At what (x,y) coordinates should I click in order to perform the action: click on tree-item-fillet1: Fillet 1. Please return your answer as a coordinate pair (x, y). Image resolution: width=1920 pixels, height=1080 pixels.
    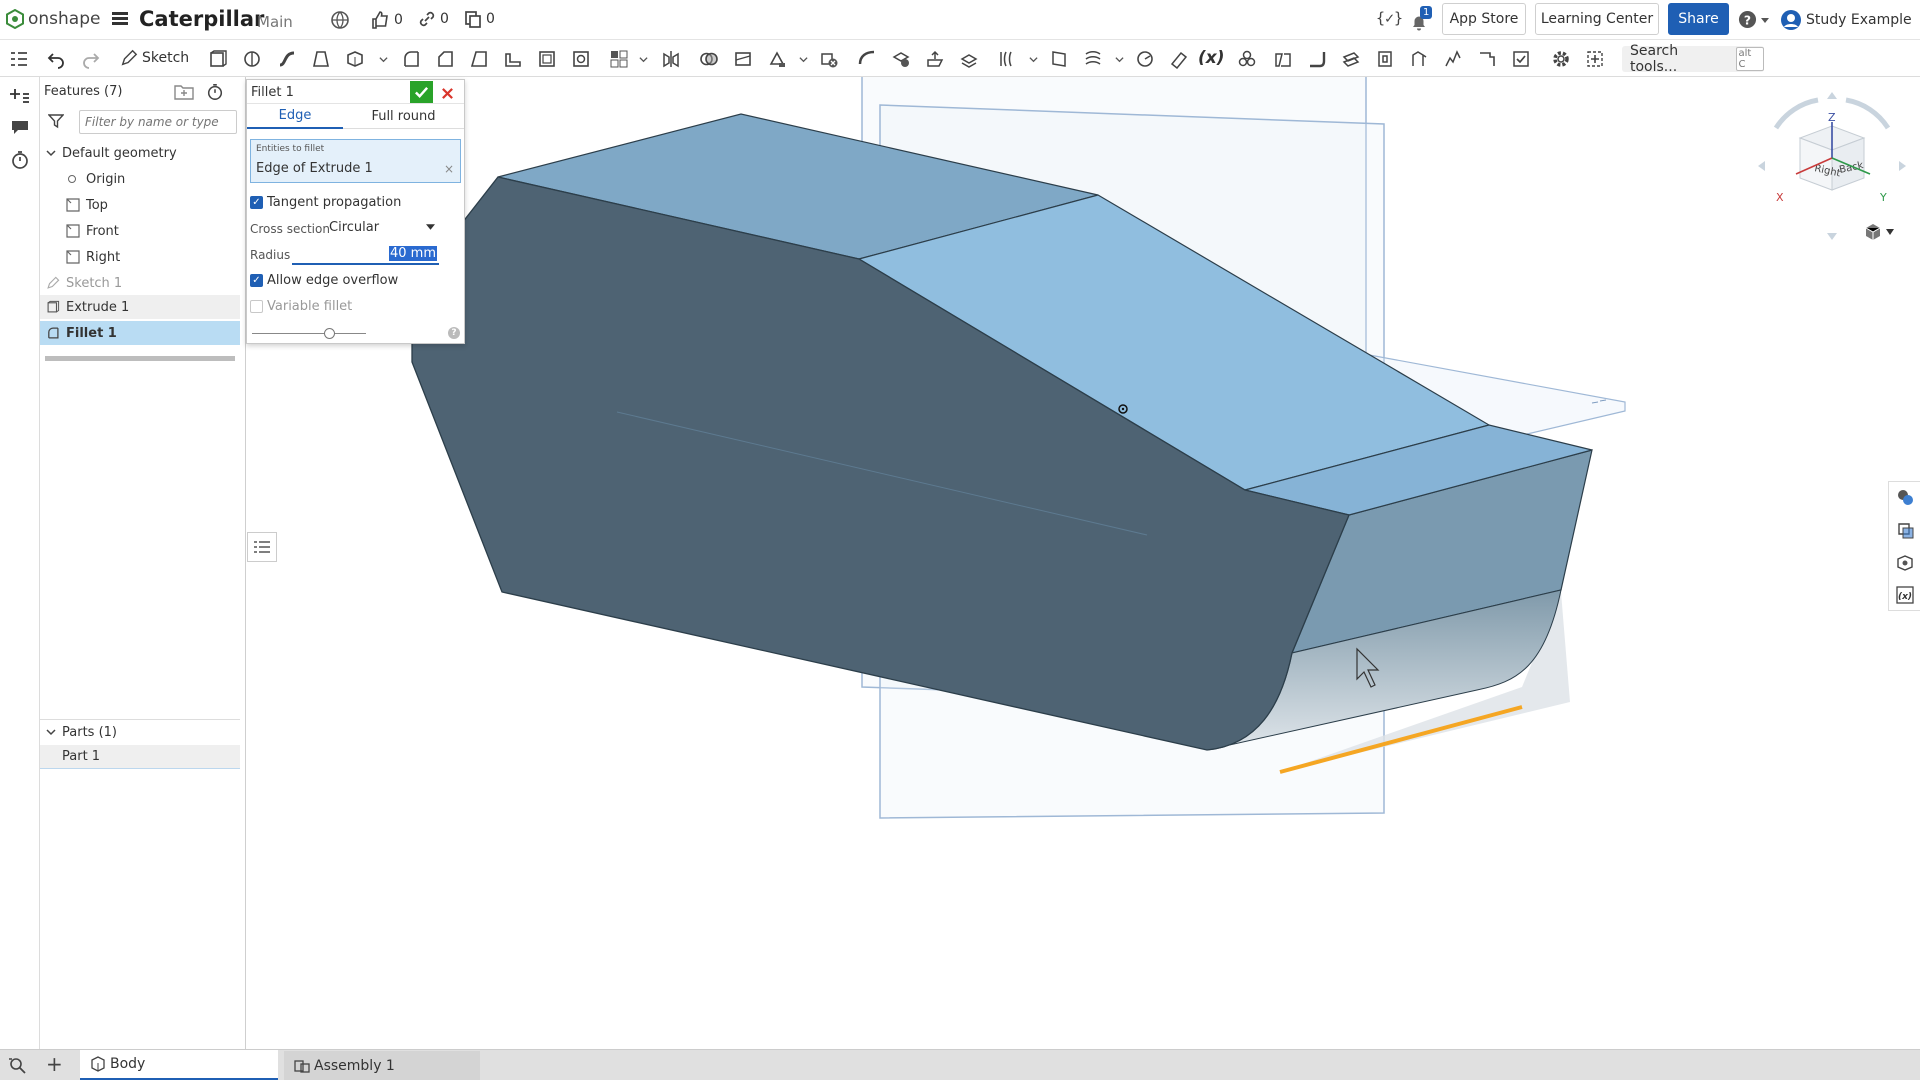
    Looking at the image, I should click on (140, 333).